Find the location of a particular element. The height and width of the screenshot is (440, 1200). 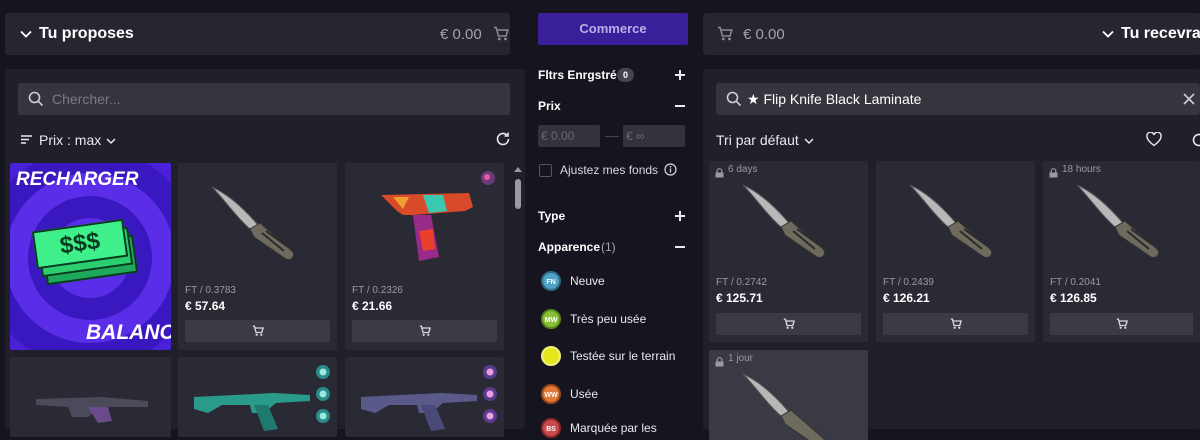

max-price-placeholder: € ∞ is located at coordinates (635, 136).